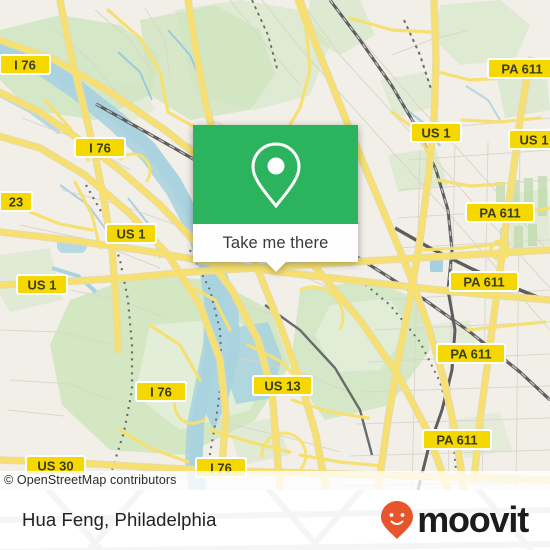 The width and height of the screenshot is (550, 550). I want to click on destination-popup-card: Take me there, so click(275, 198).